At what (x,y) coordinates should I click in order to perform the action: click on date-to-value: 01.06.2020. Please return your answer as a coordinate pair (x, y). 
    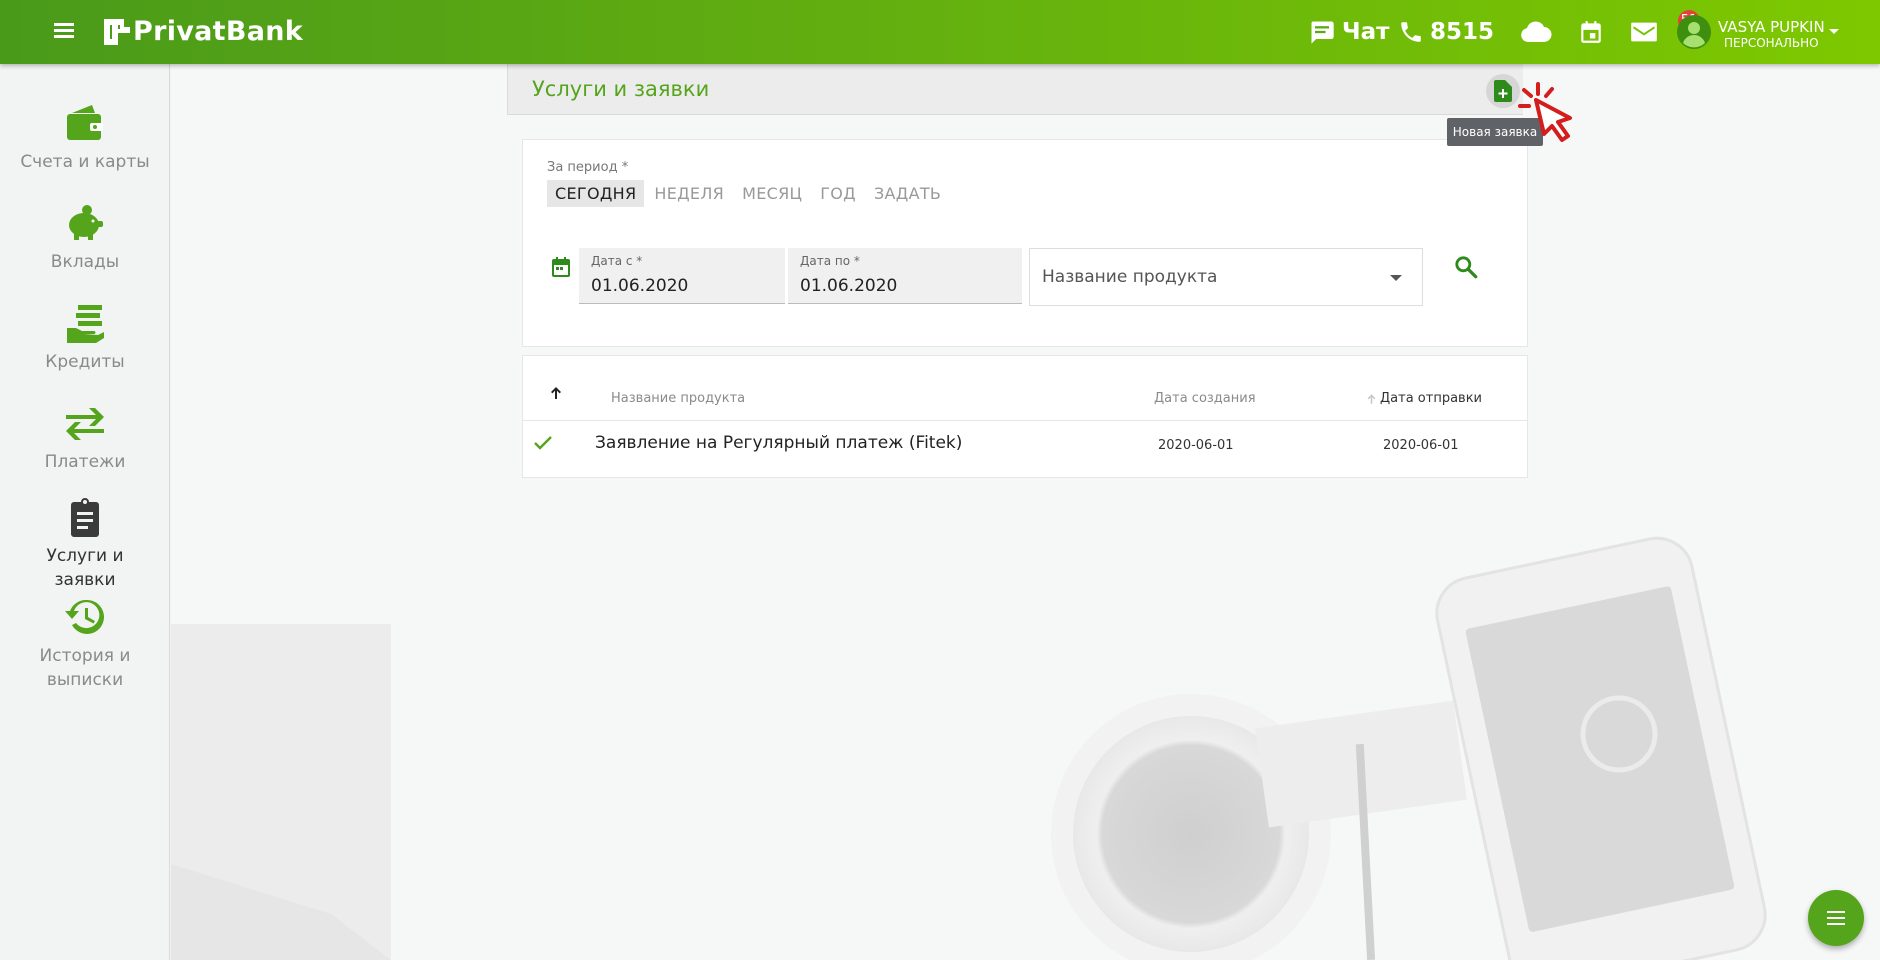
    Looking at the image, I should click on (849, 286).